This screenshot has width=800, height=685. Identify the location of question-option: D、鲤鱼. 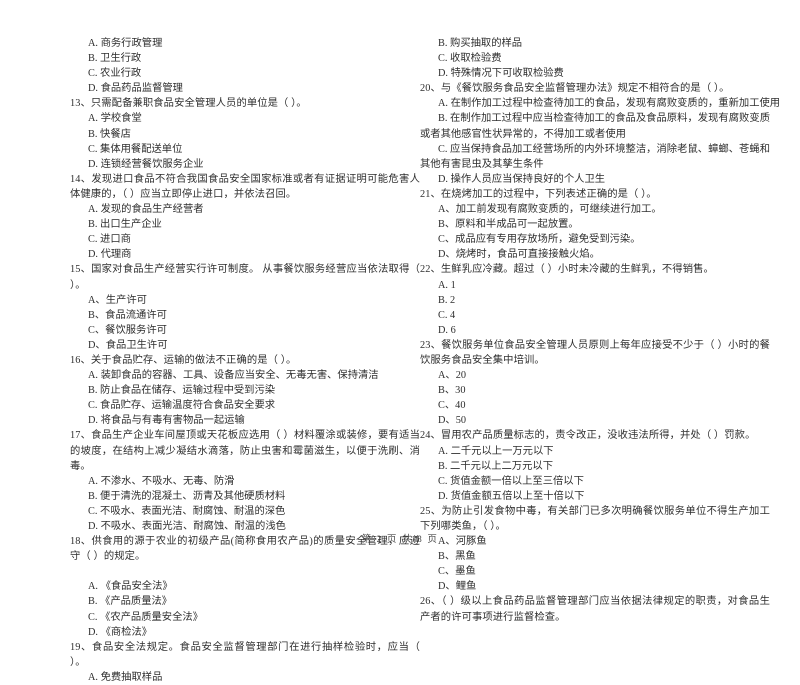
(595, 586).